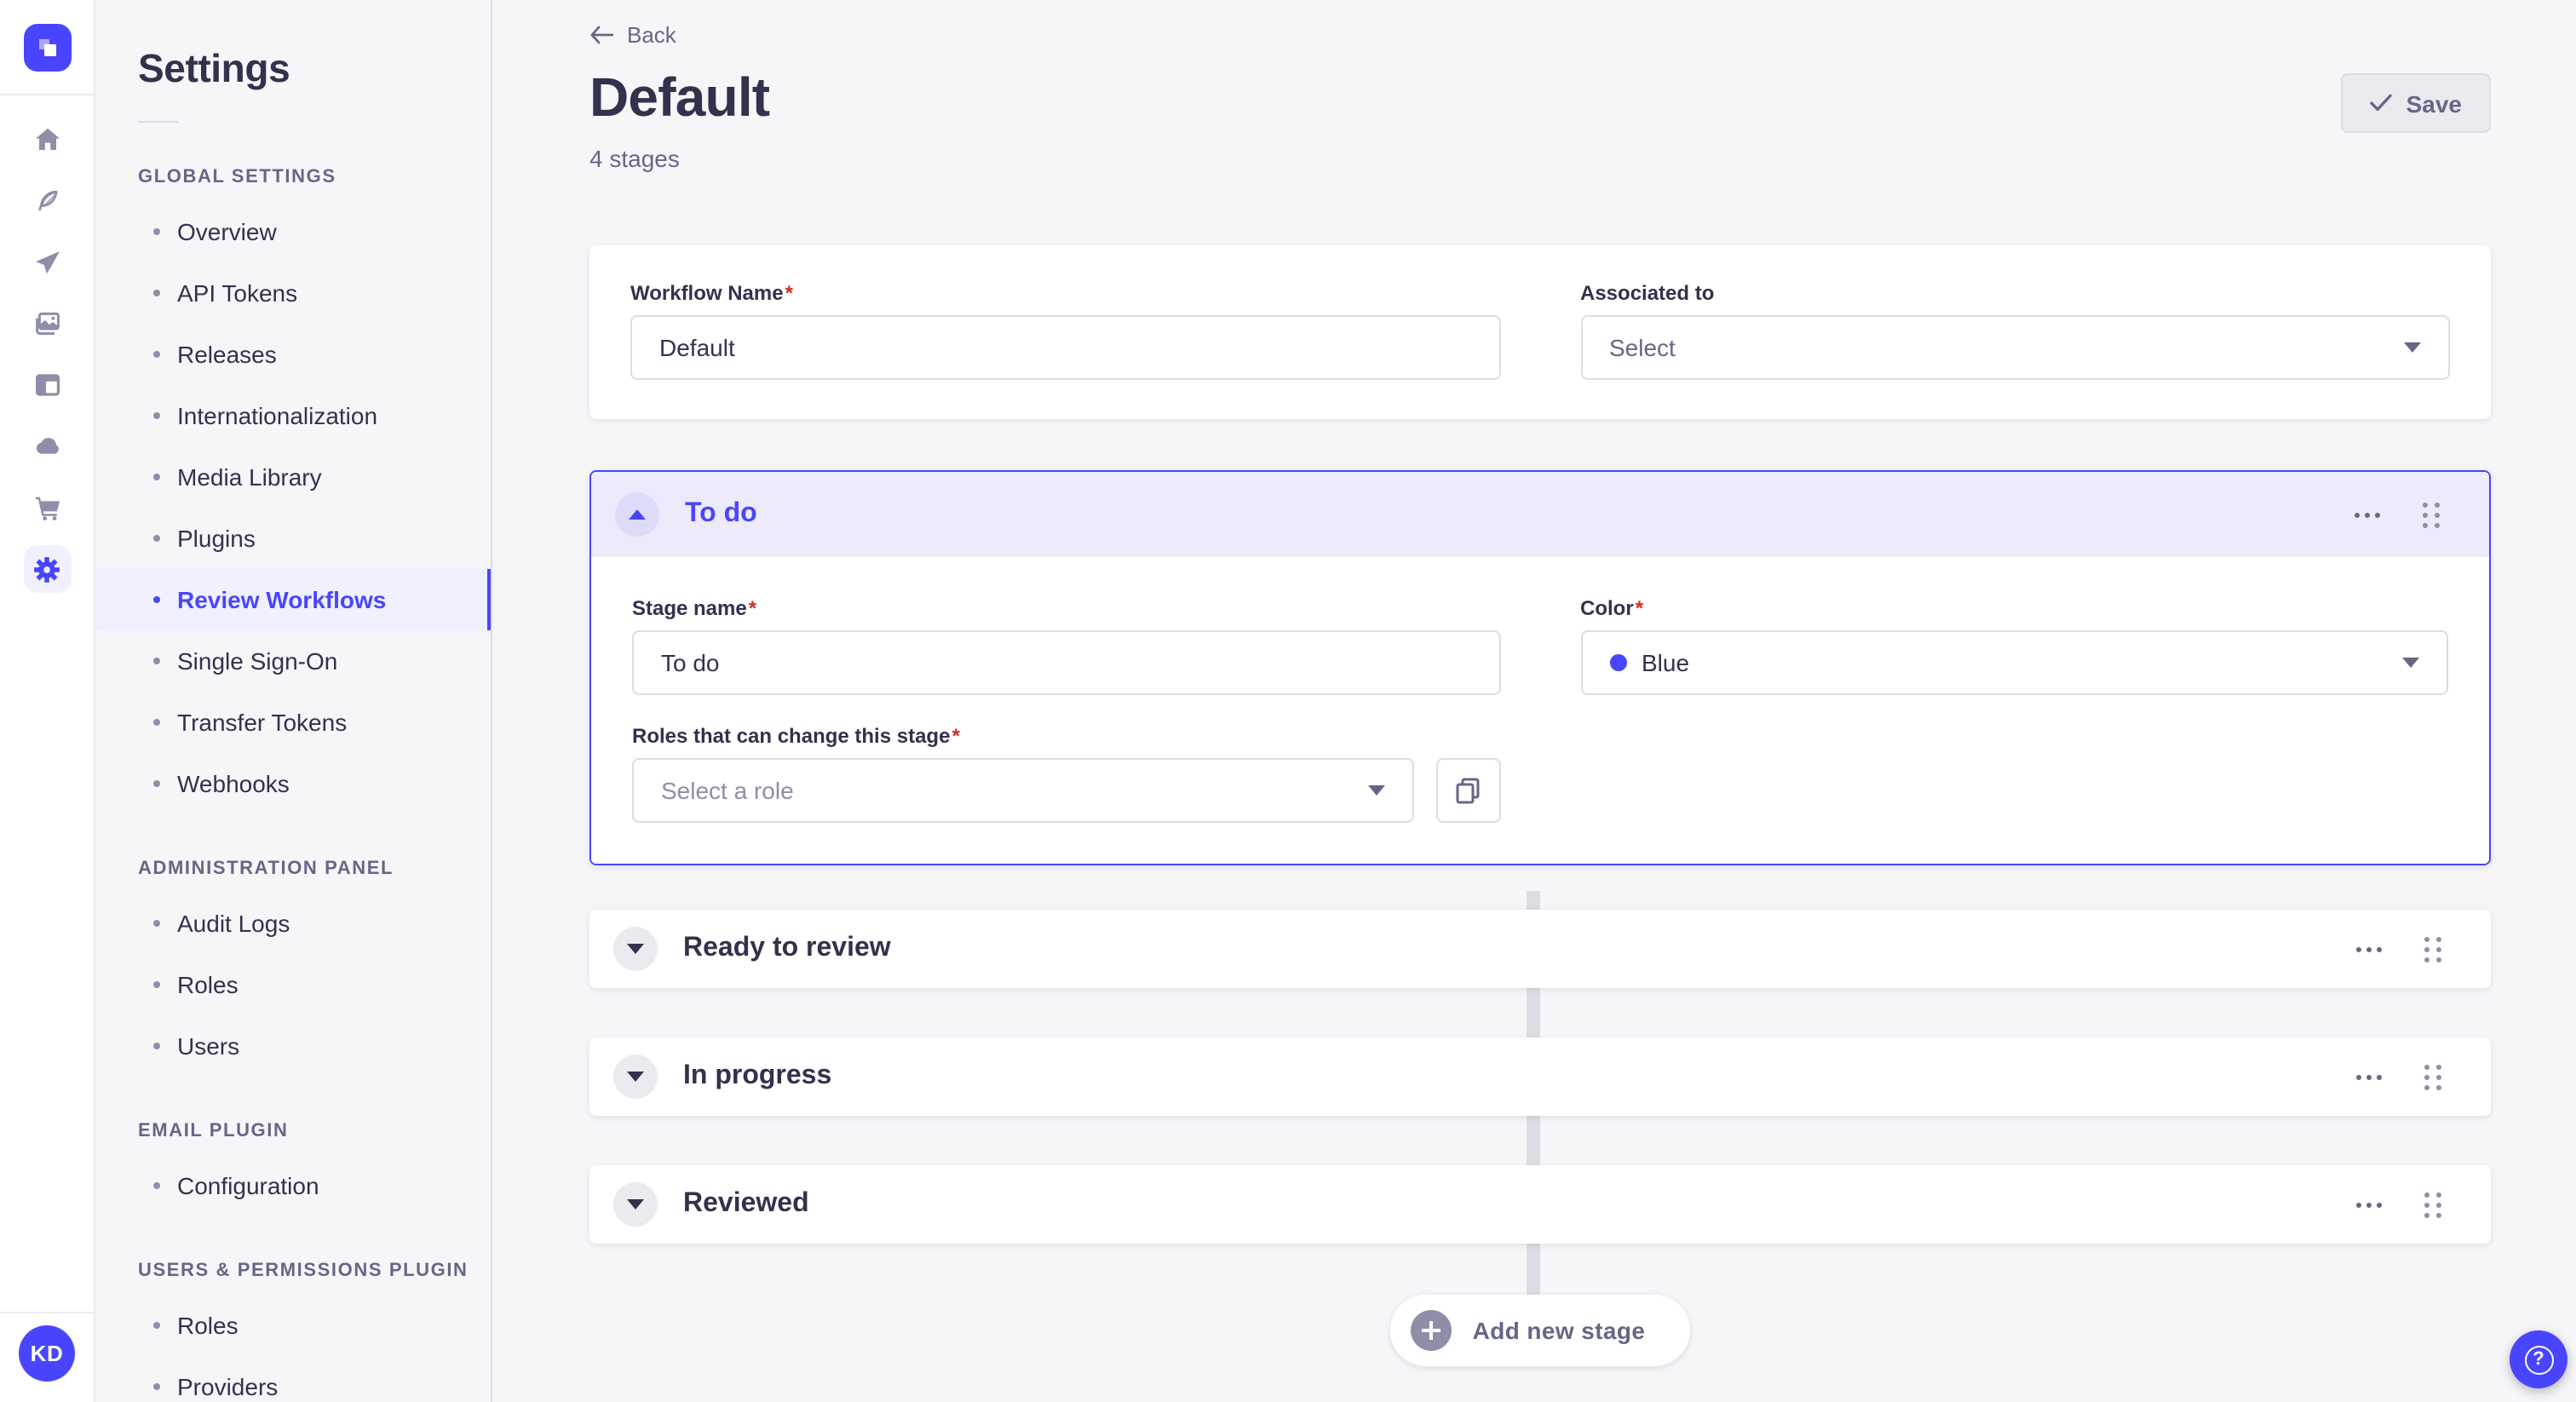 This screenshot has width=2576, height=1402. Describe the element at coordinates (1540, 332) in the screenshot. I see `workflow-meta-card: Workflow Name* Associated to Select` at that location.